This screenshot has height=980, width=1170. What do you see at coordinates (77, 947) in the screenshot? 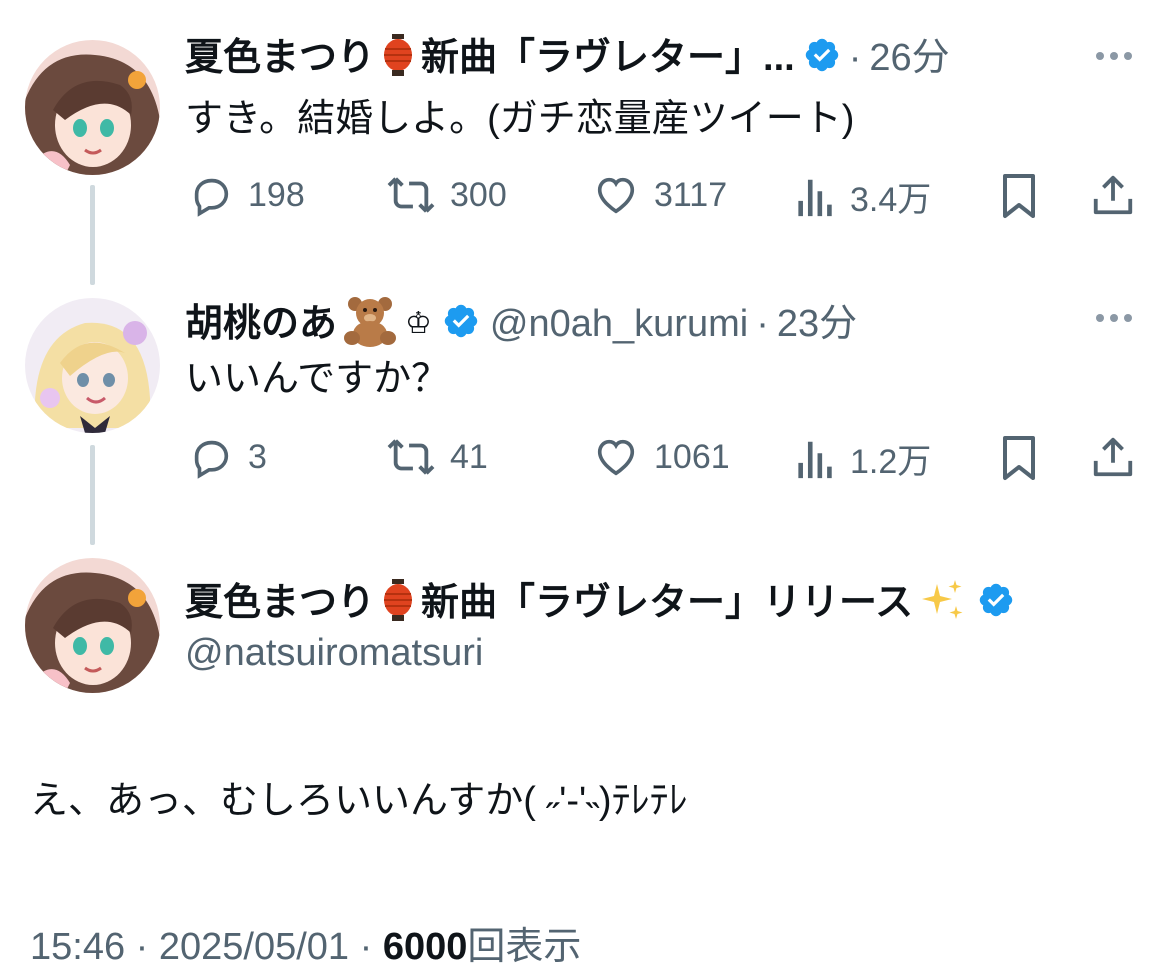
I see `tweet-time: 15:46` at bounding box center [77, 947].